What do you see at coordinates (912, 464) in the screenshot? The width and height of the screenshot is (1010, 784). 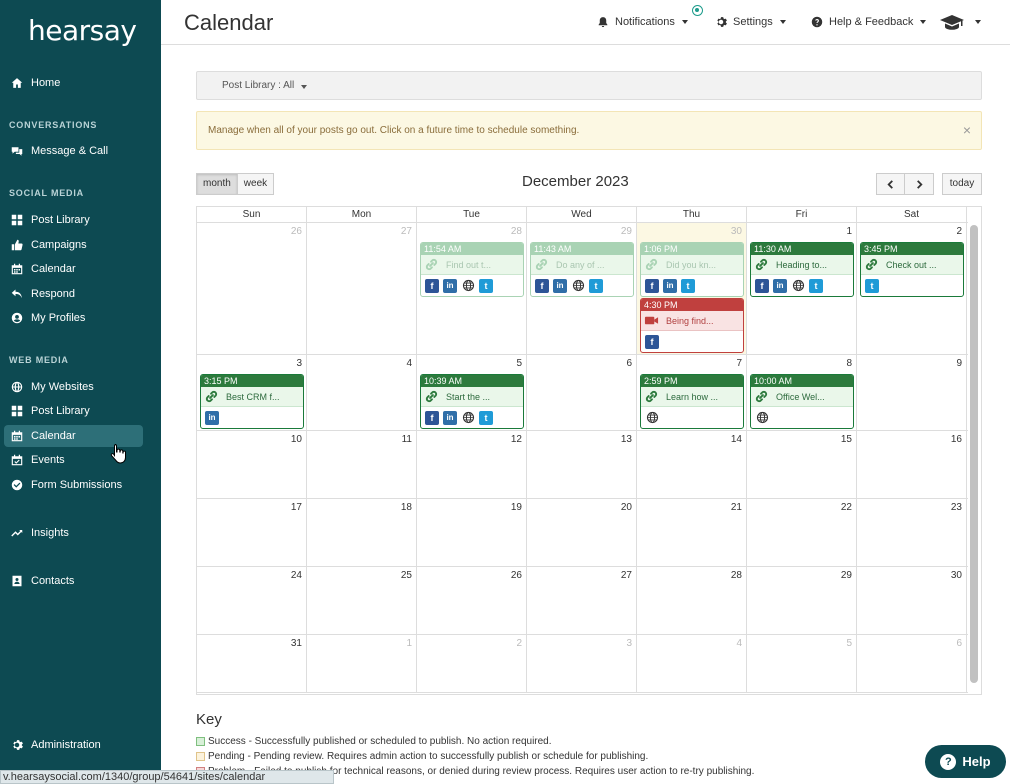 I see `calendar-day-cell: 16` at bounding box center [912, 464].